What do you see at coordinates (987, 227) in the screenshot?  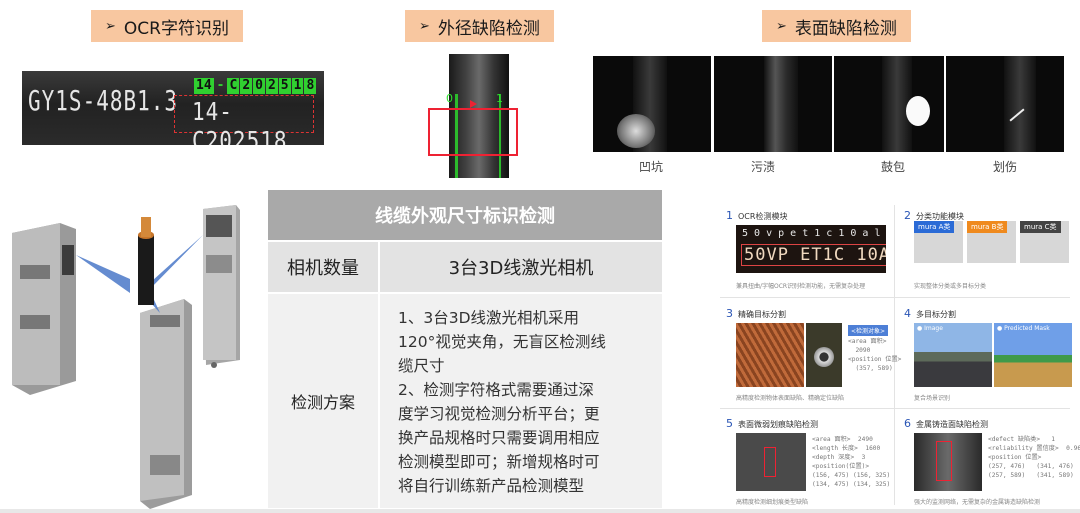 I see `mura-label: mura B类` at bounding box center [987, 227].